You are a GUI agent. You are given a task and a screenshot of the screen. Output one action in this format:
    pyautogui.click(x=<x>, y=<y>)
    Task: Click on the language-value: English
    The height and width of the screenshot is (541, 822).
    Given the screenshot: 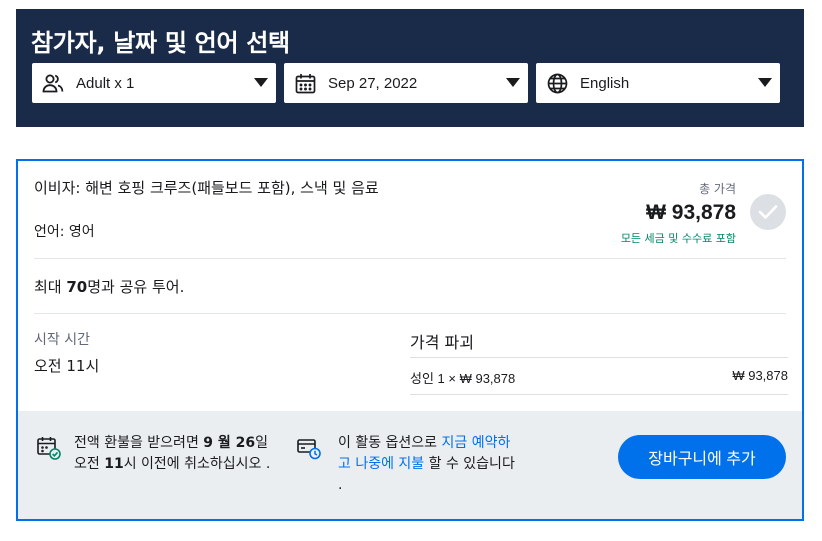 What is the action you would take?
    pyautogui.click(x=605, y=83)
    